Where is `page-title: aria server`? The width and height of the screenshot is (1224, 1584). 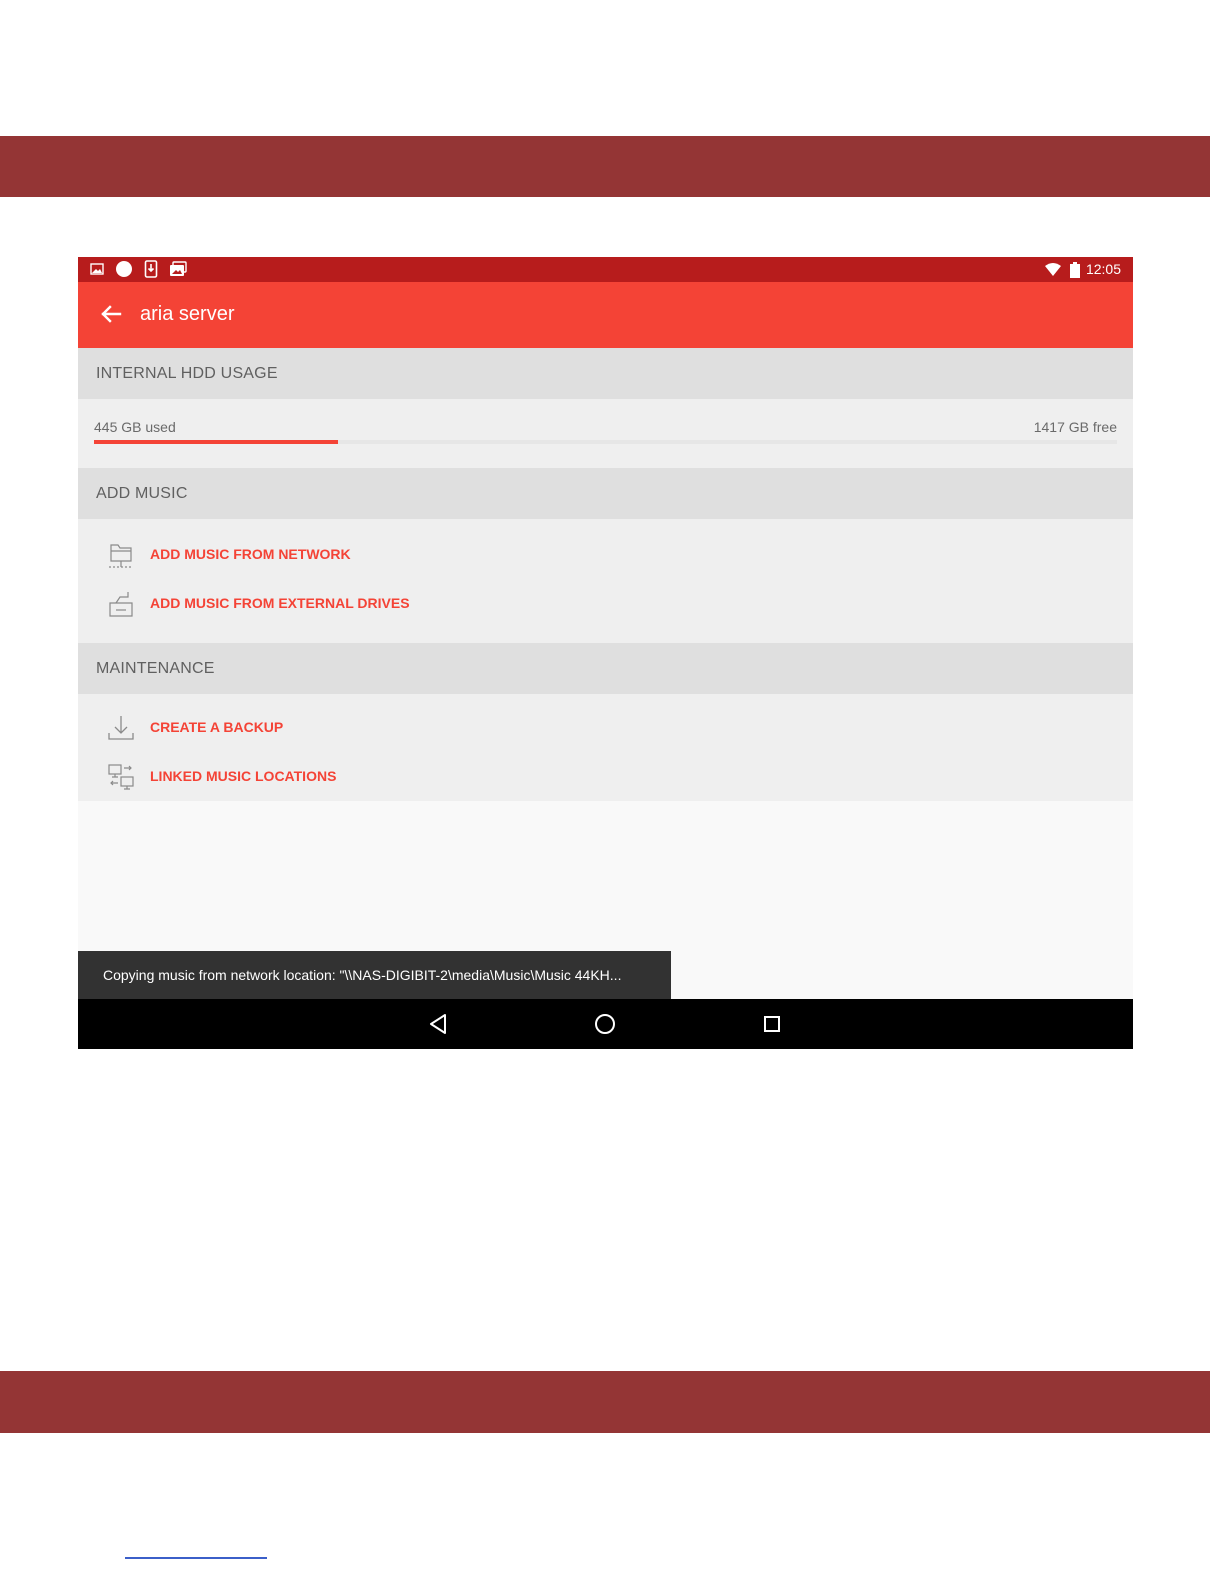 page-title: aria server is located at coordinates (187, 314).